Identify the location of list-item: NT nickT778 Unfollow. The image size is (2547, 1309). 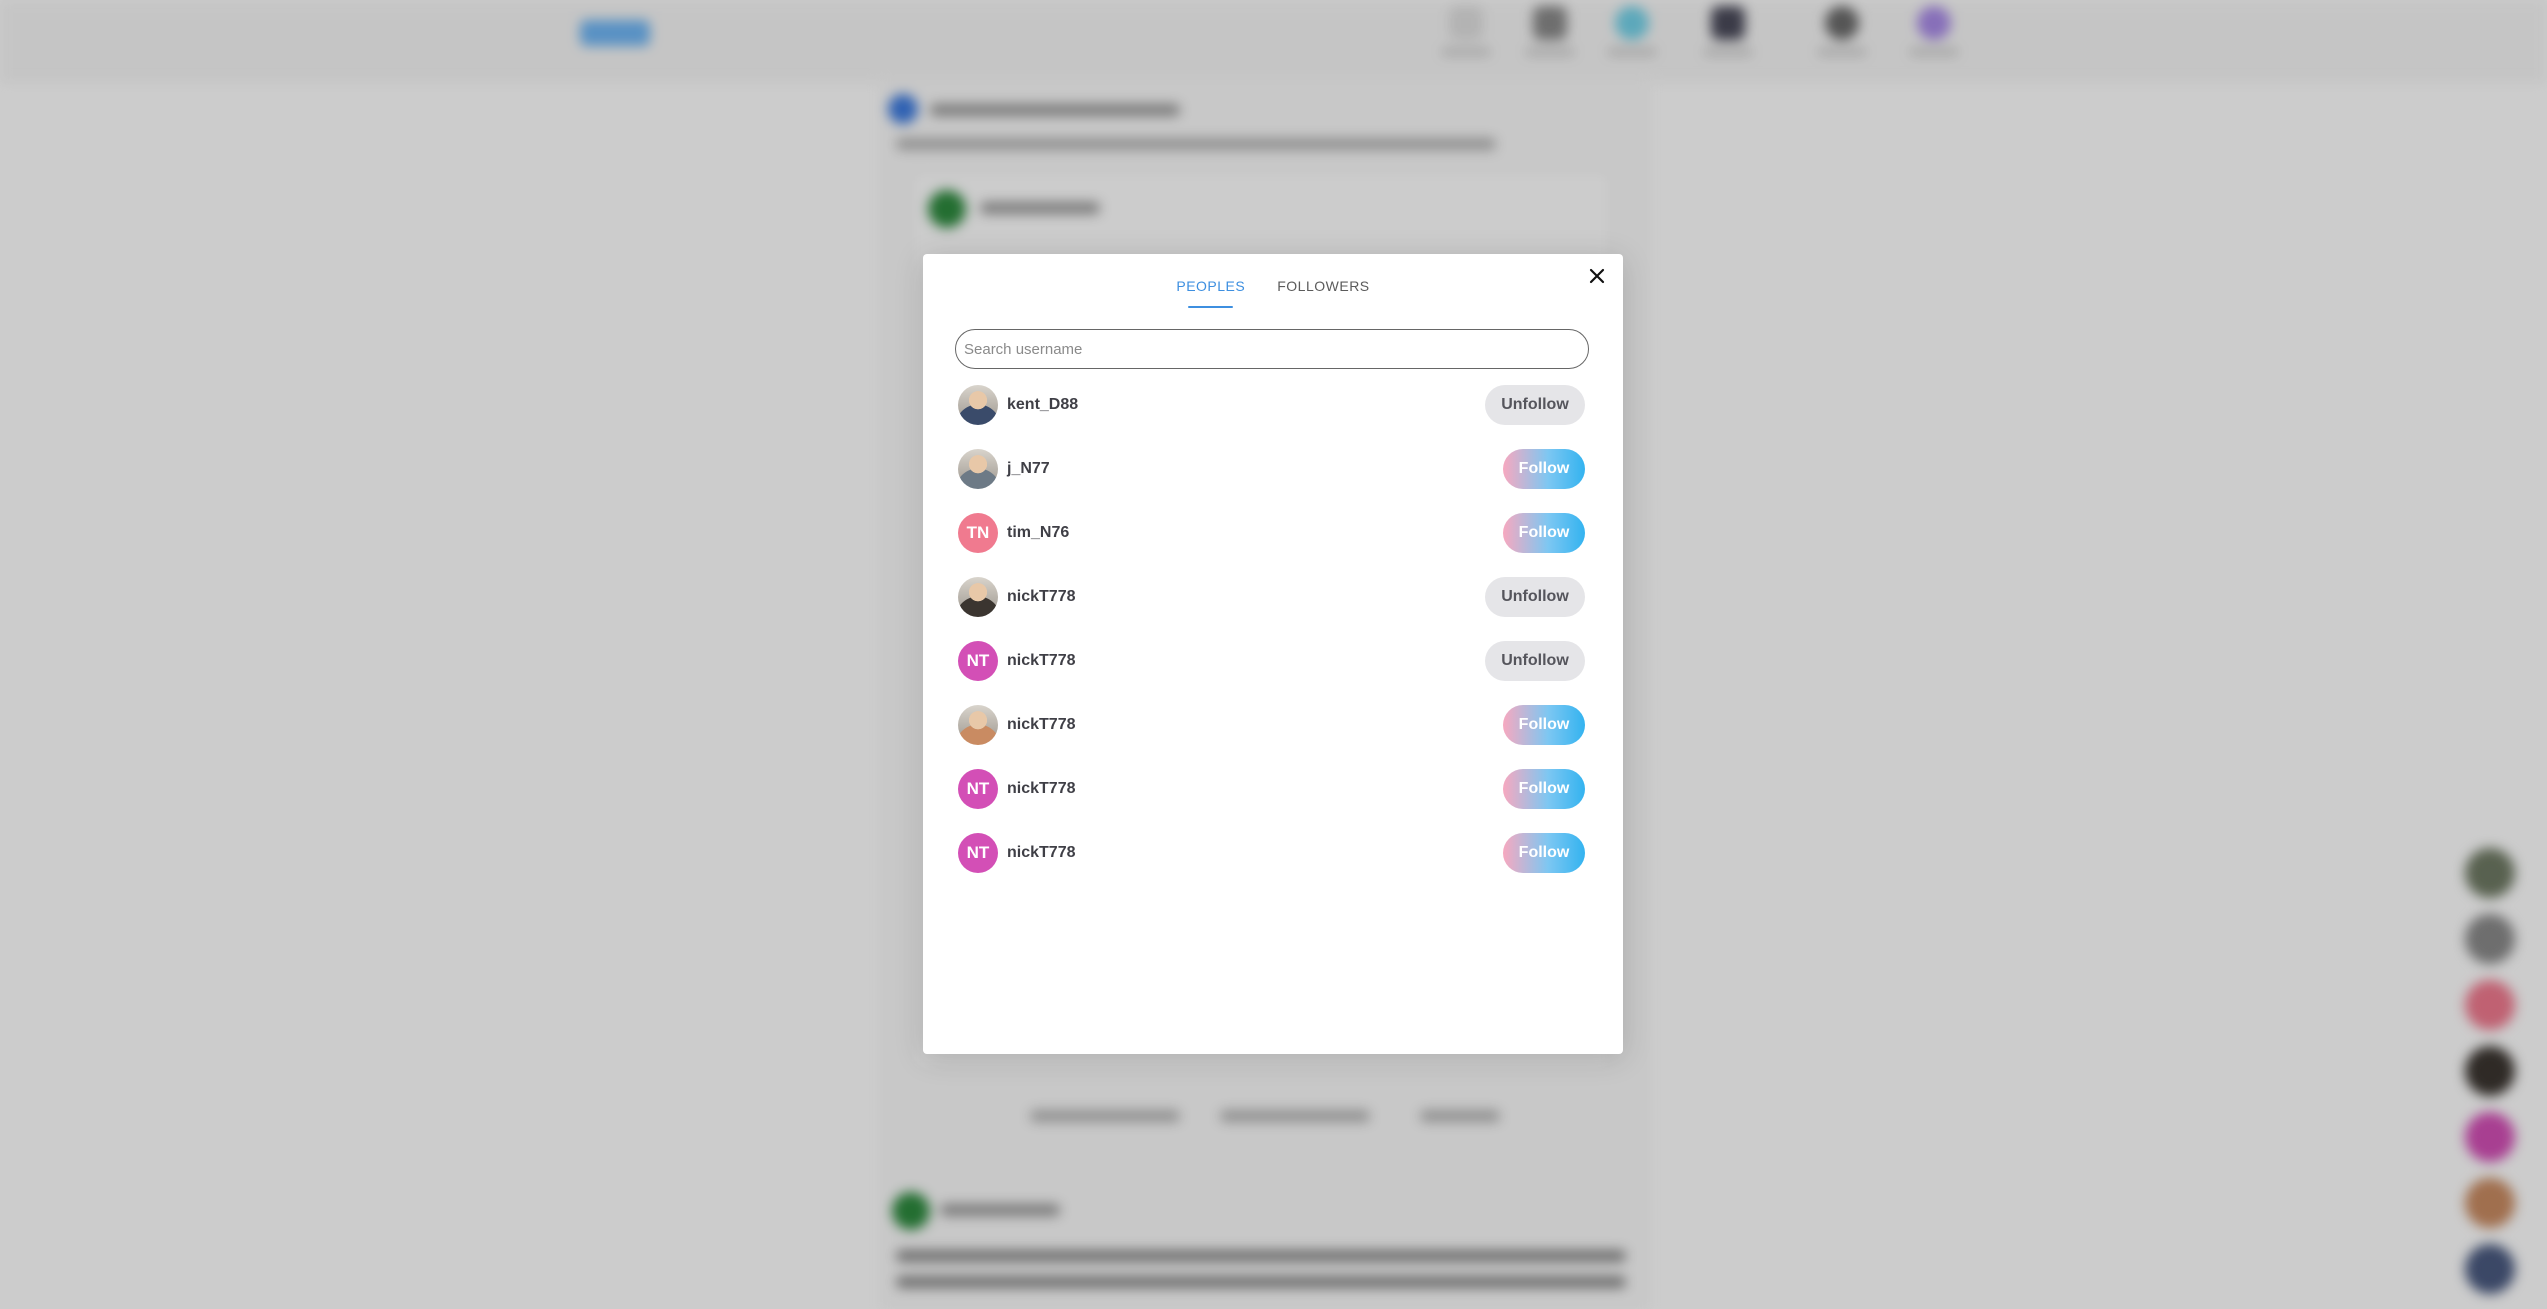
(1272, 661).